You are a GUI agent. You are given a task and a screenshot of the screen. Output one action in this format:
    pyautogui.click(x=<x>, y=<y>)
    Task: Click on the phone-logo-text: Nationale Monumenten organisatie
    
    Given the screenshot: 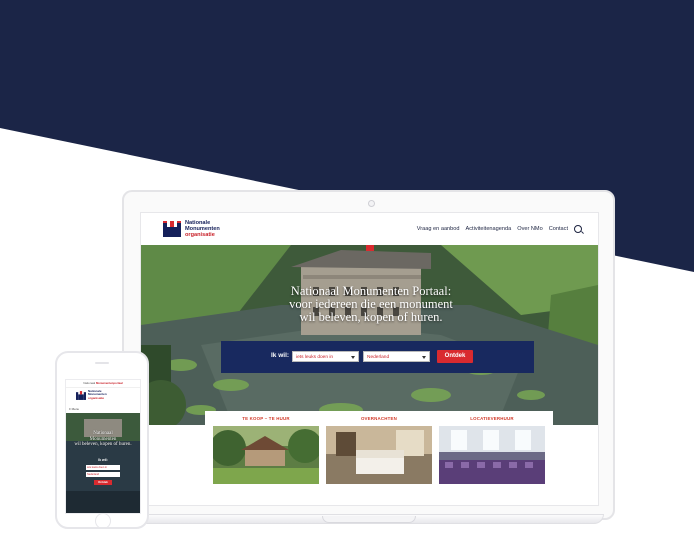 What is the action you would take?
    pyautogui.click(x=97, y=394)
    